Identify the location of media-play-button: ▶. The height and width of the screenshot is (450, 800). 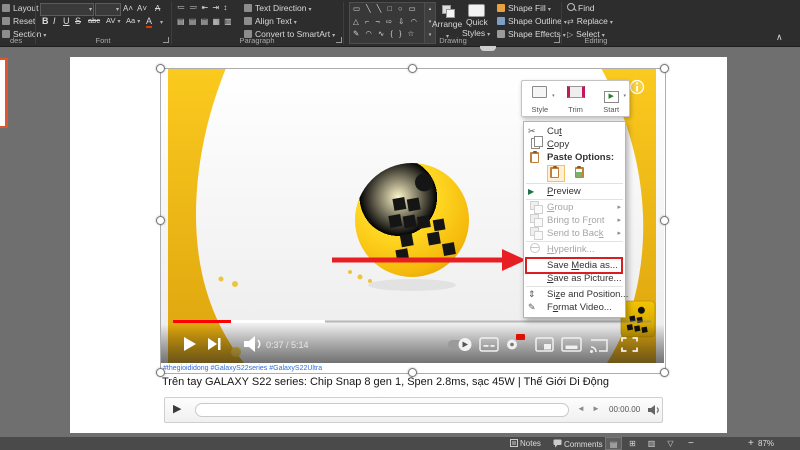
(177, 408).